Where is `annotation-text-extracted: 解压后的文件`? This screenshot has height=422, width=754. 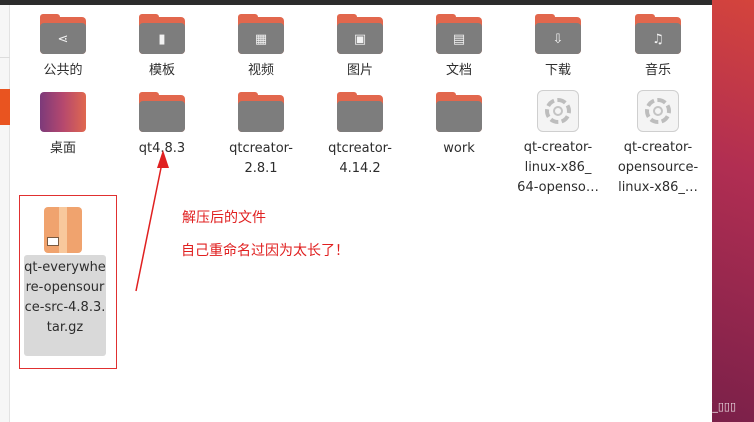 annotation-text-extracted: 解压后的文件 is located at coordinates (224, 218).